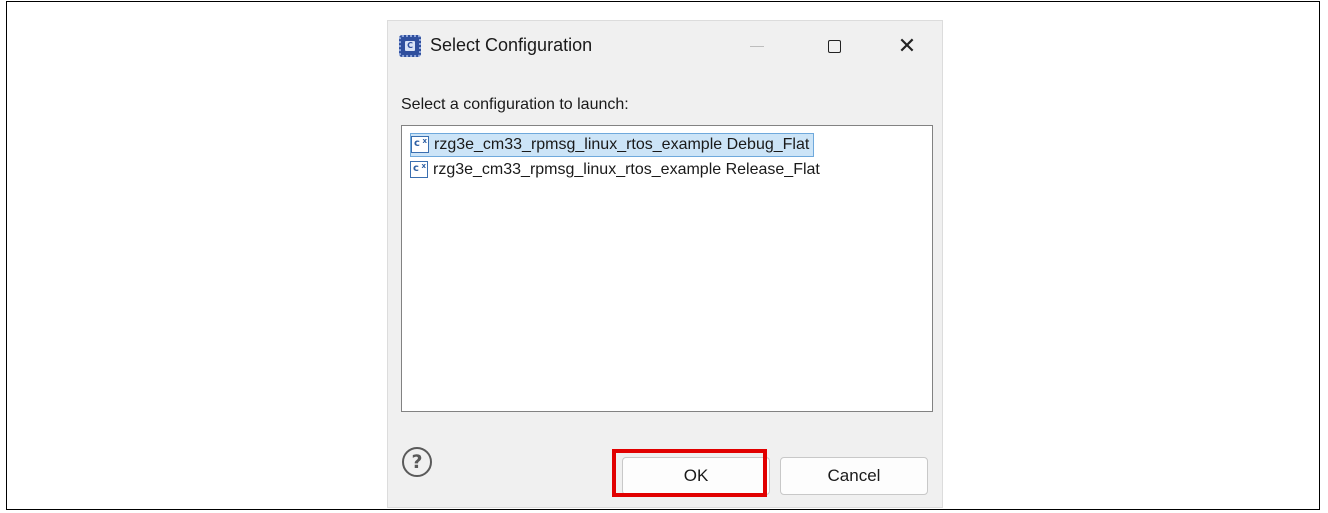  What do you see at coordinates (410, 46) in the screenshot?
I see `app-icon: C` at bounding box center [410, 46].